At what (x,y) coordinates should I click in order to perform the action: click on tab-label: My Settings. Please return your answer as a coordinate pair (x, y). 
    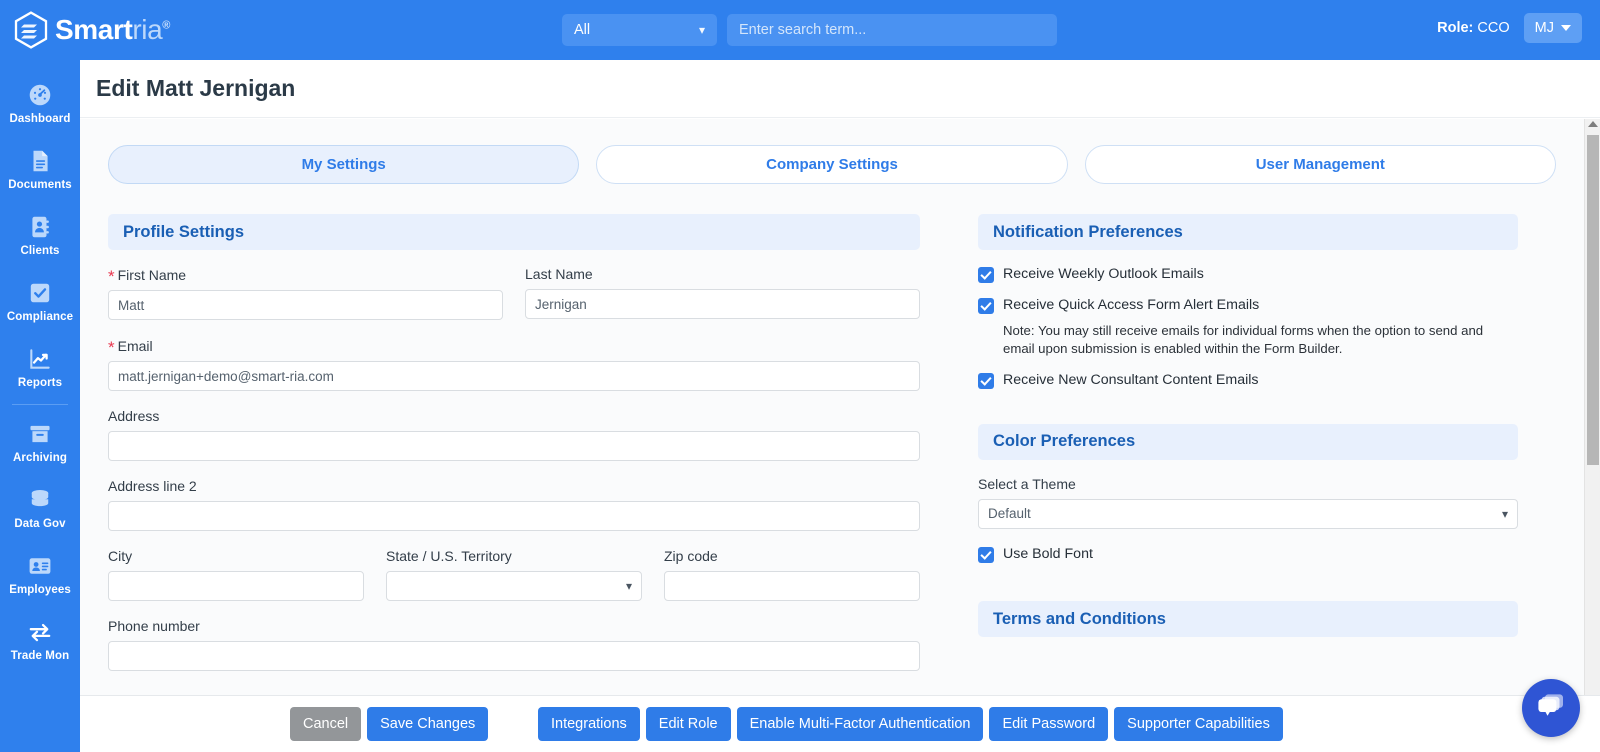
    Looking at the image, I should click on (343, 164).